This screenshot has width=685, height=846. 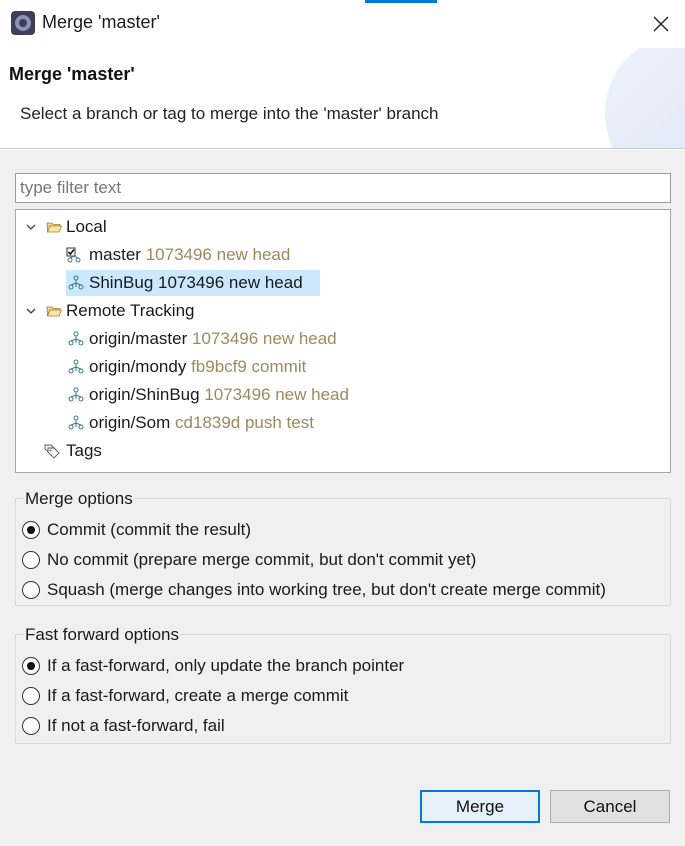 I want to click on tree-node-remote-tracking: Remote Tracking, so click(x=122, y=311).